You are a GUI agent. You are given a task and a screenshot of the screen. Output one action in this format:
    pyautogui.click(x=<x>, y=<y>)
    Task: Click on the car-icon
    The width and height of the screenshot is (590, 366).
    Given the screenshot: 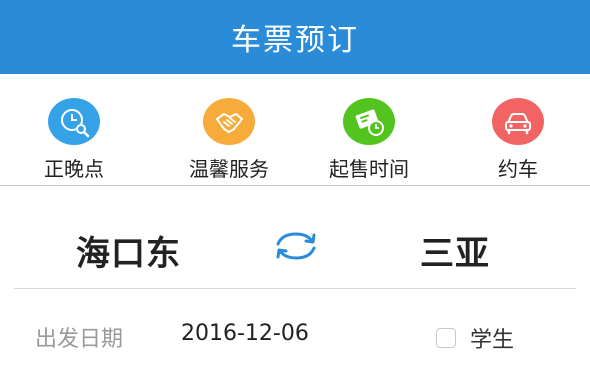 What is the action you would take?
    pyautogui.click(x=518, y=121)
    